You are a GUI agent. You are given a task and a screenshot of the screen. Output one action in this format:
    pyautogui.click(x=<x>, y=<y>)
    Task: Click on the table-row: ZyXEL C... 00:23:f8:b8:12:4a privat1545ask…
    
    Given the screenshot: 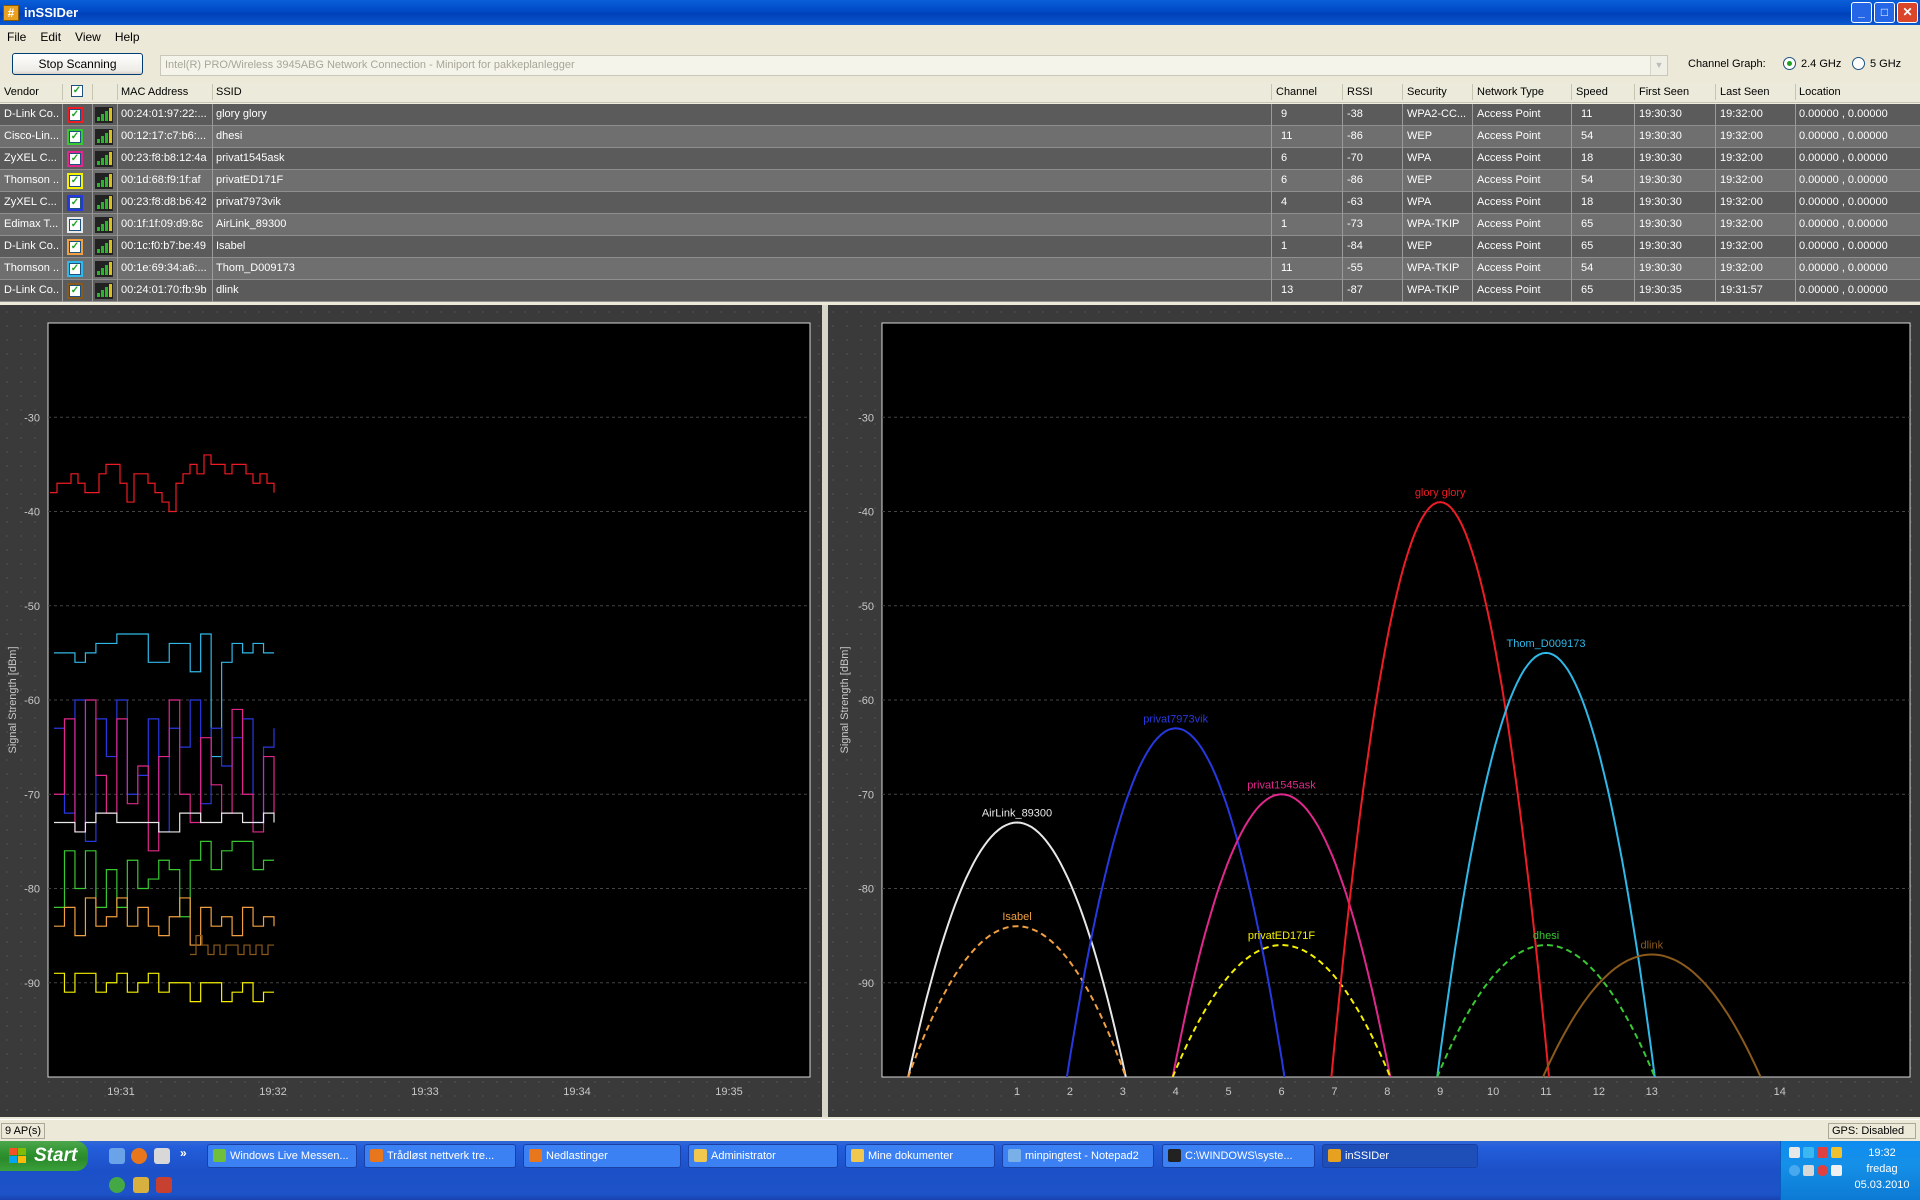 What is the action you would take?
    pyautogui.click(x=960, y=159)
    